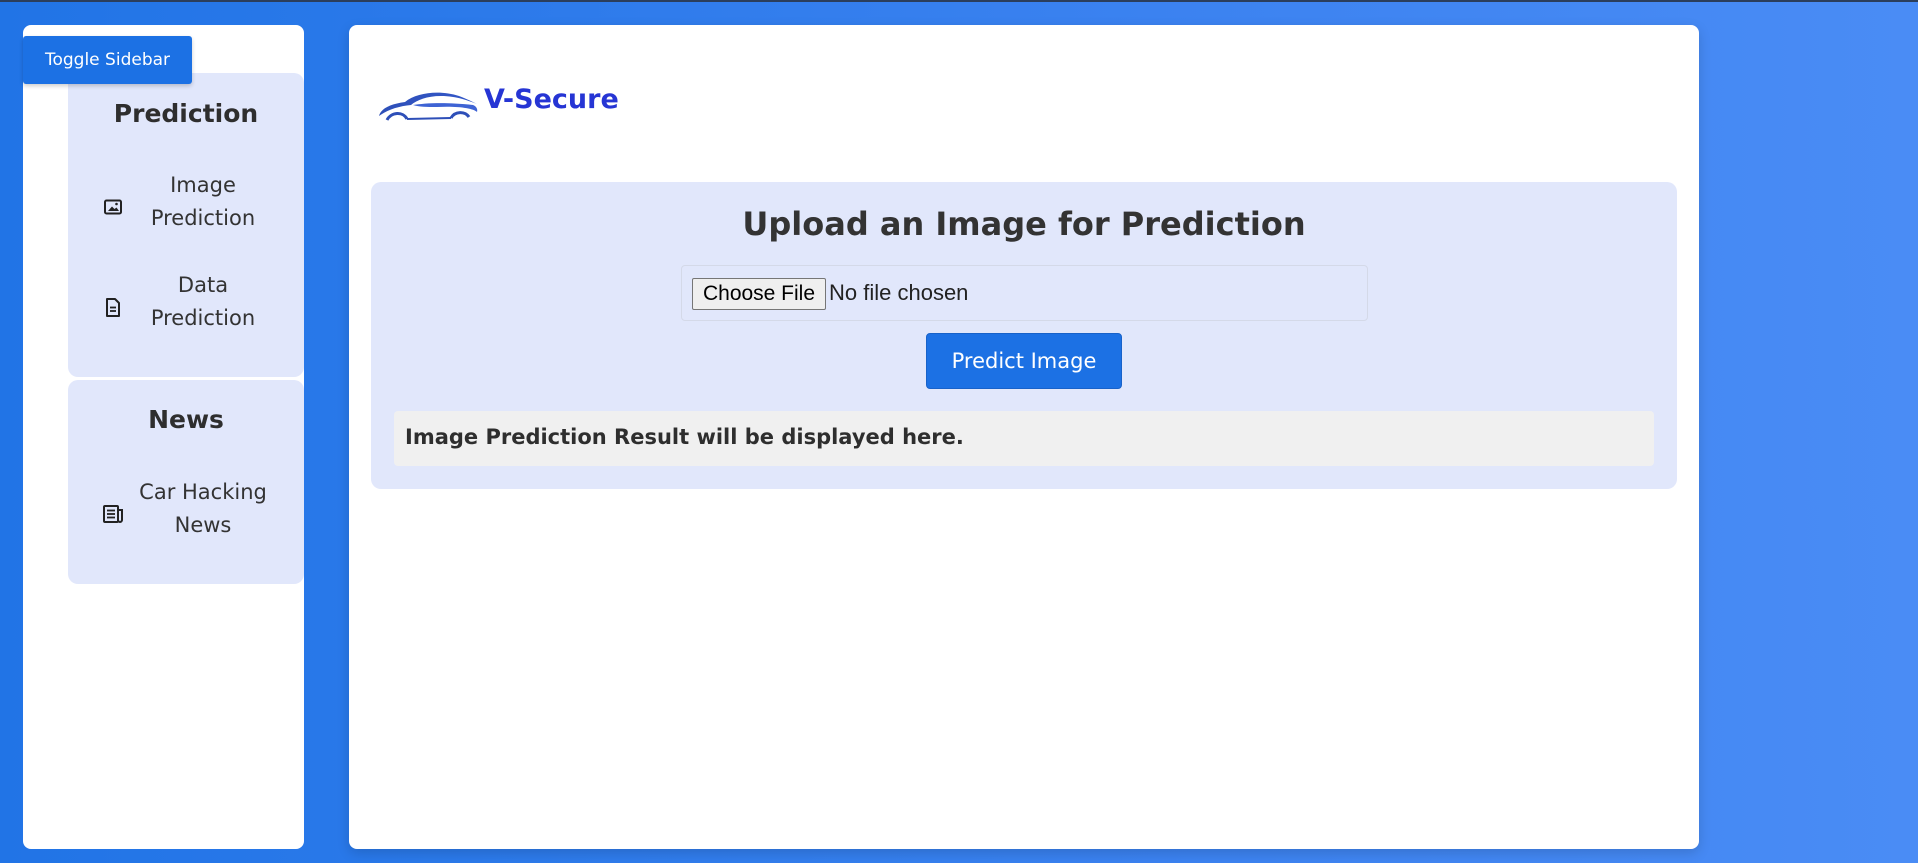 This screenshot has width=1918, height=863. What do you see at coordinates (203, 508) in the screenshot?
I see `sidebar-item-label: Car Hacking News` at bounding box center [203, 508].